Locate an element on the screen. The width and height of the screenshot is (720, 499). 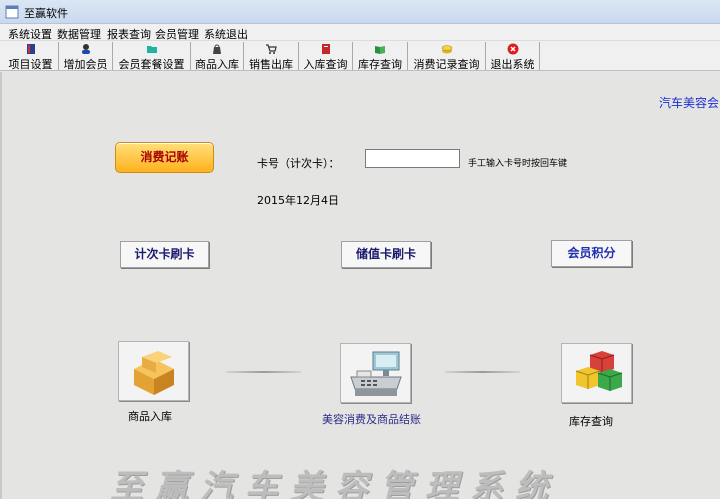
colored-boxes-icon is located at coordinates (598, 371).